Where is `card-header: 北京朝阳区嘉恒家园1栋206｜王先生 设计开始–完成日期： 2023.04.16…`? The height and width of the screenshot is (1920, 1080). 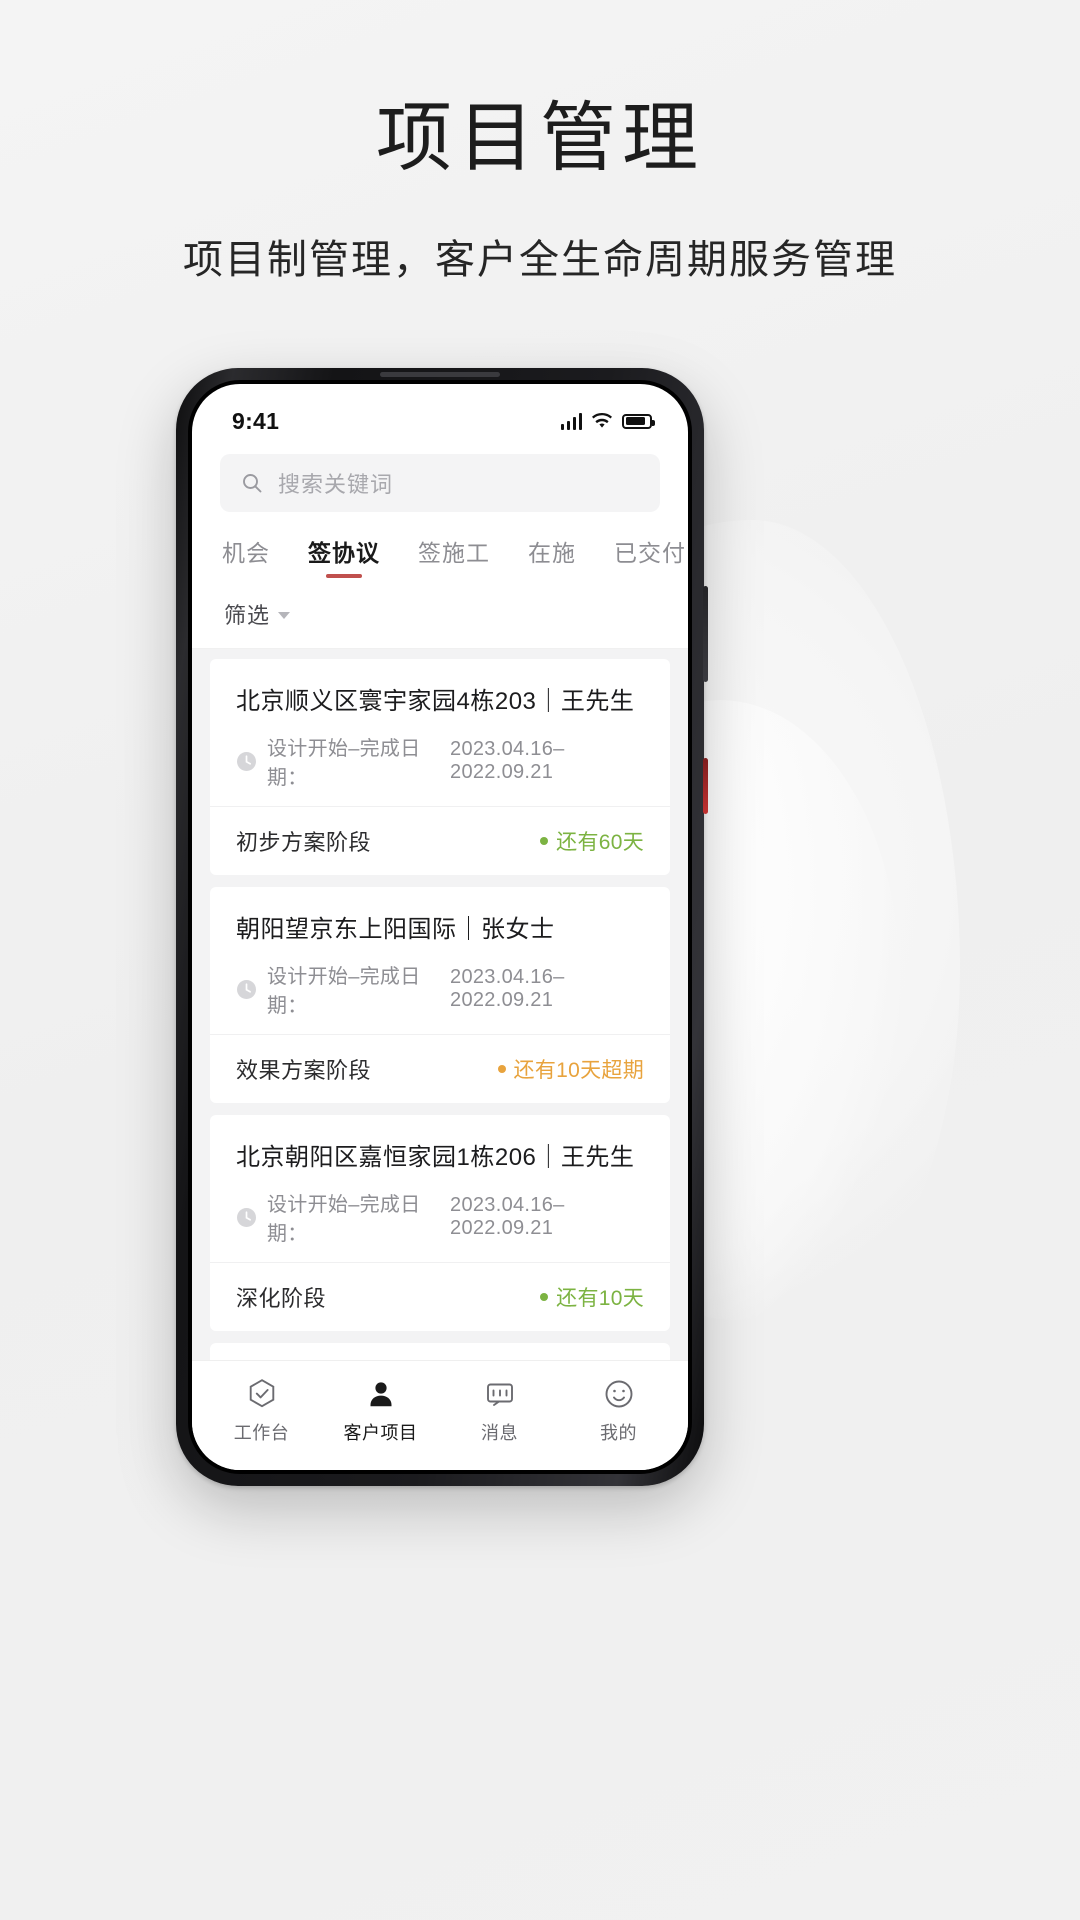
card-header: 北京朝阳区嘉恒家园1栋206｜王先生 设计开始–完成日期： 2023.04.16… is located at coordinates (440, 1188).